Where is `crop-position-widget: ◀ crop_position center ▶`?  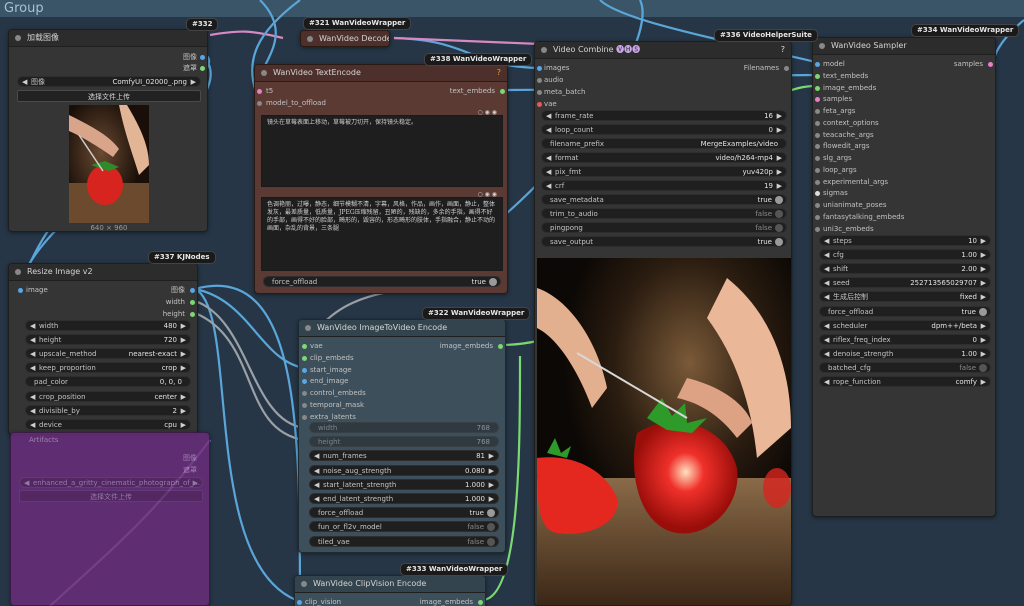
crop-position-widget: ◀ crop_position center ▶ is located at coordinates (108, 396).